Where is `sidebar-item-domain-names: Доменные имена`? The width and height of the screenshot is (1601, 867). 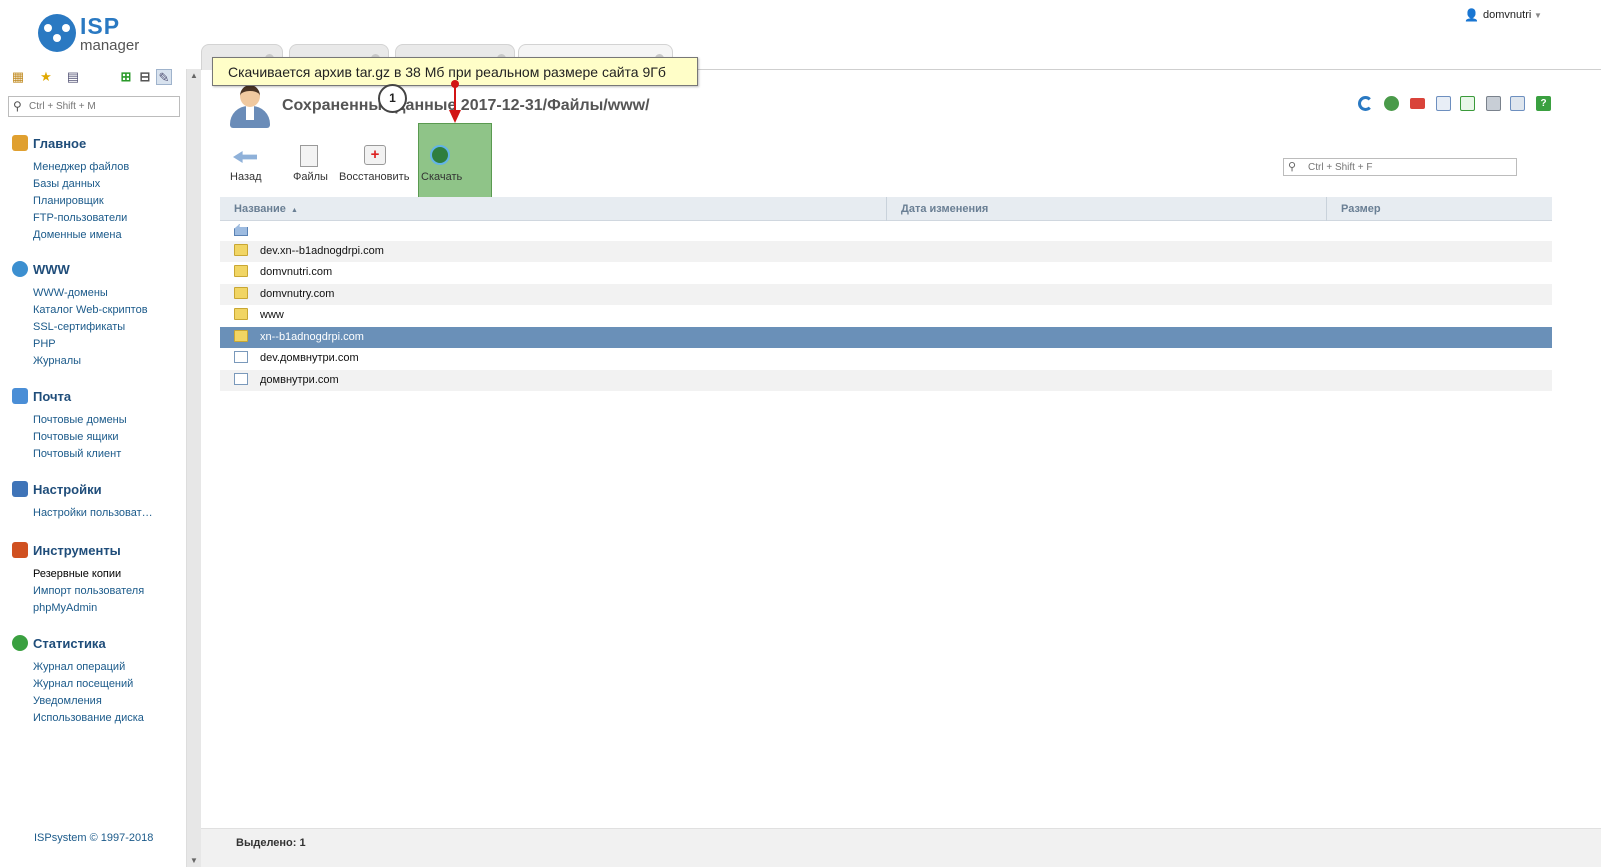
sidebar-item-domain-names: Доменные имена is located at coordinates (103, 235).